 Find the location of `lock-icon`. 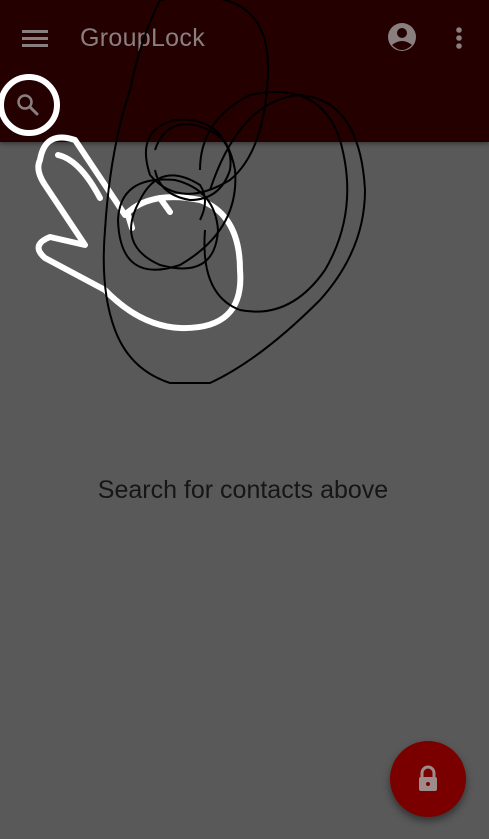

lock-icon is located at coordinates (428, 778).